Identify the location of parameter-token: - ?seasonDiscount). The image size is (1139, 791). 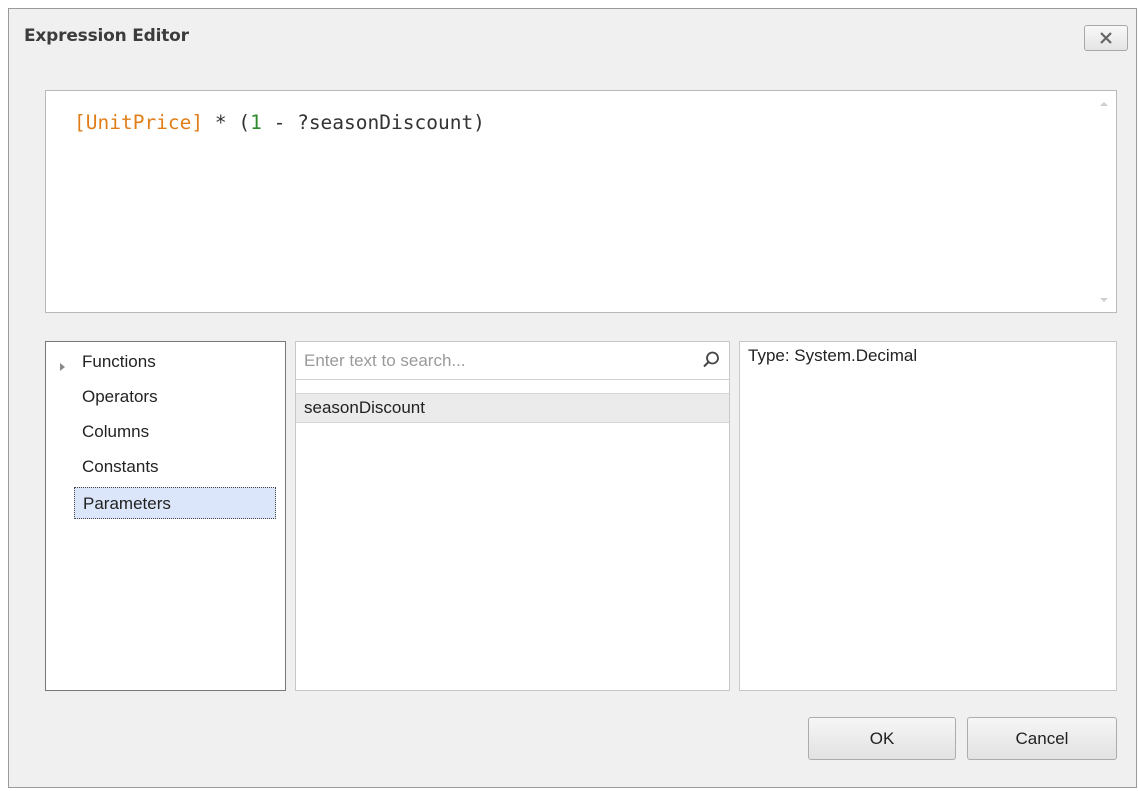
(373, 122).